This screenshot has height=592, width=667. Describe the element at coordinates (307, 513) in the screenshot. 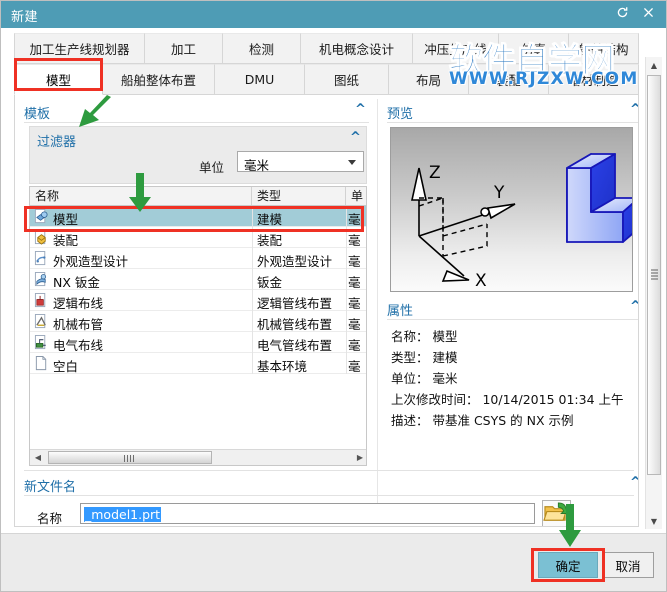

I see `filename-input: _model1.prt` at that location.